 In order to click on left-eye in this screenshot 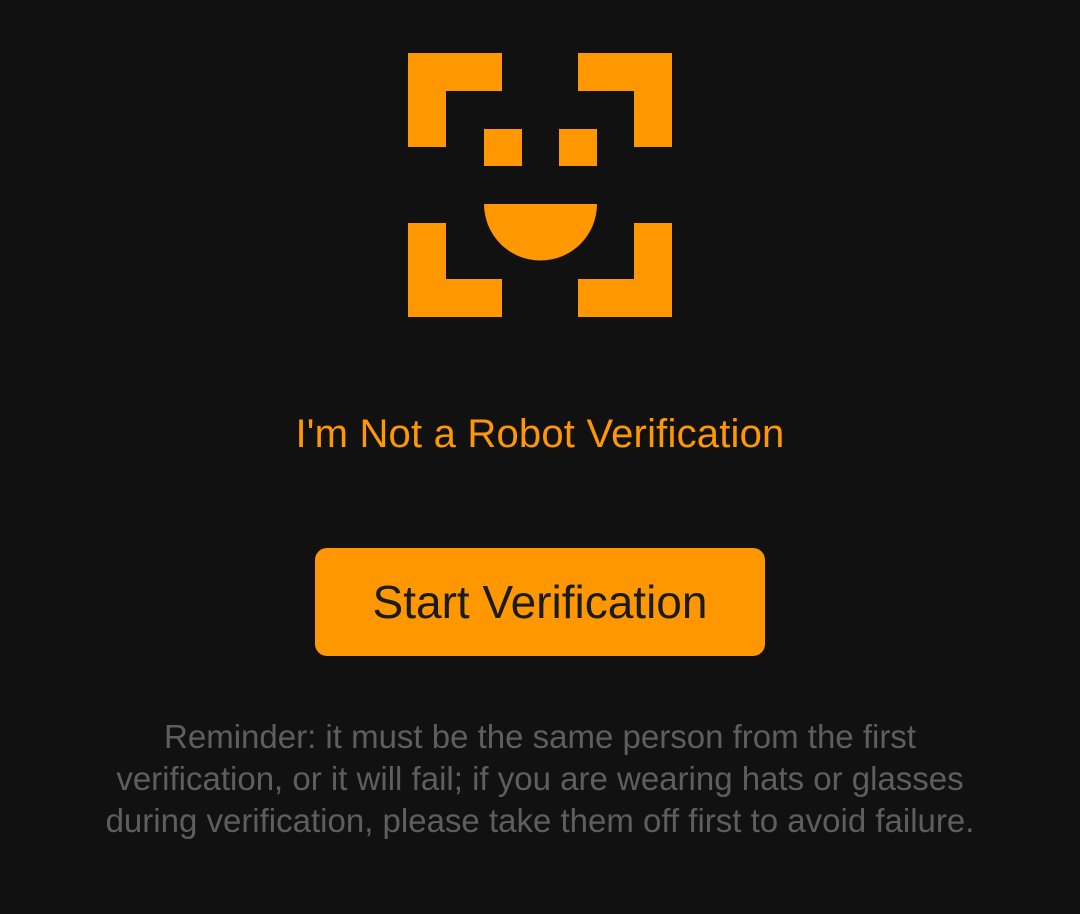, I will do `click(503, 147)`.